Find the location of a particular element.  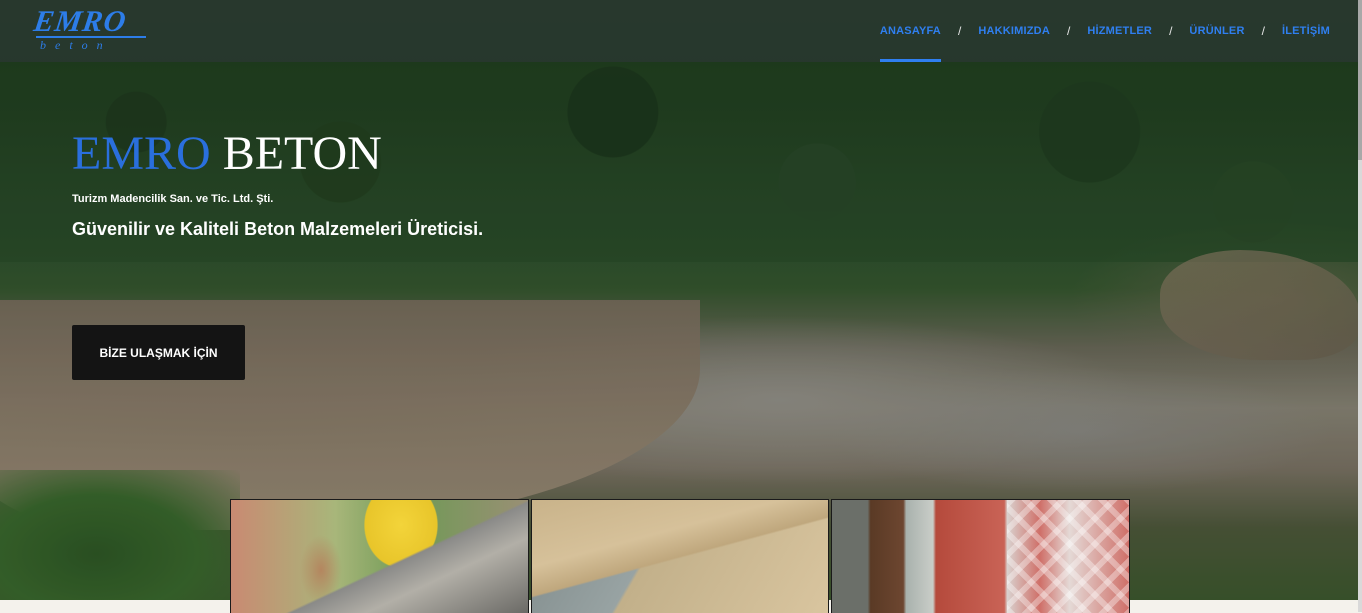

logo-sub-text: beton is located at coordinates (76, 45).